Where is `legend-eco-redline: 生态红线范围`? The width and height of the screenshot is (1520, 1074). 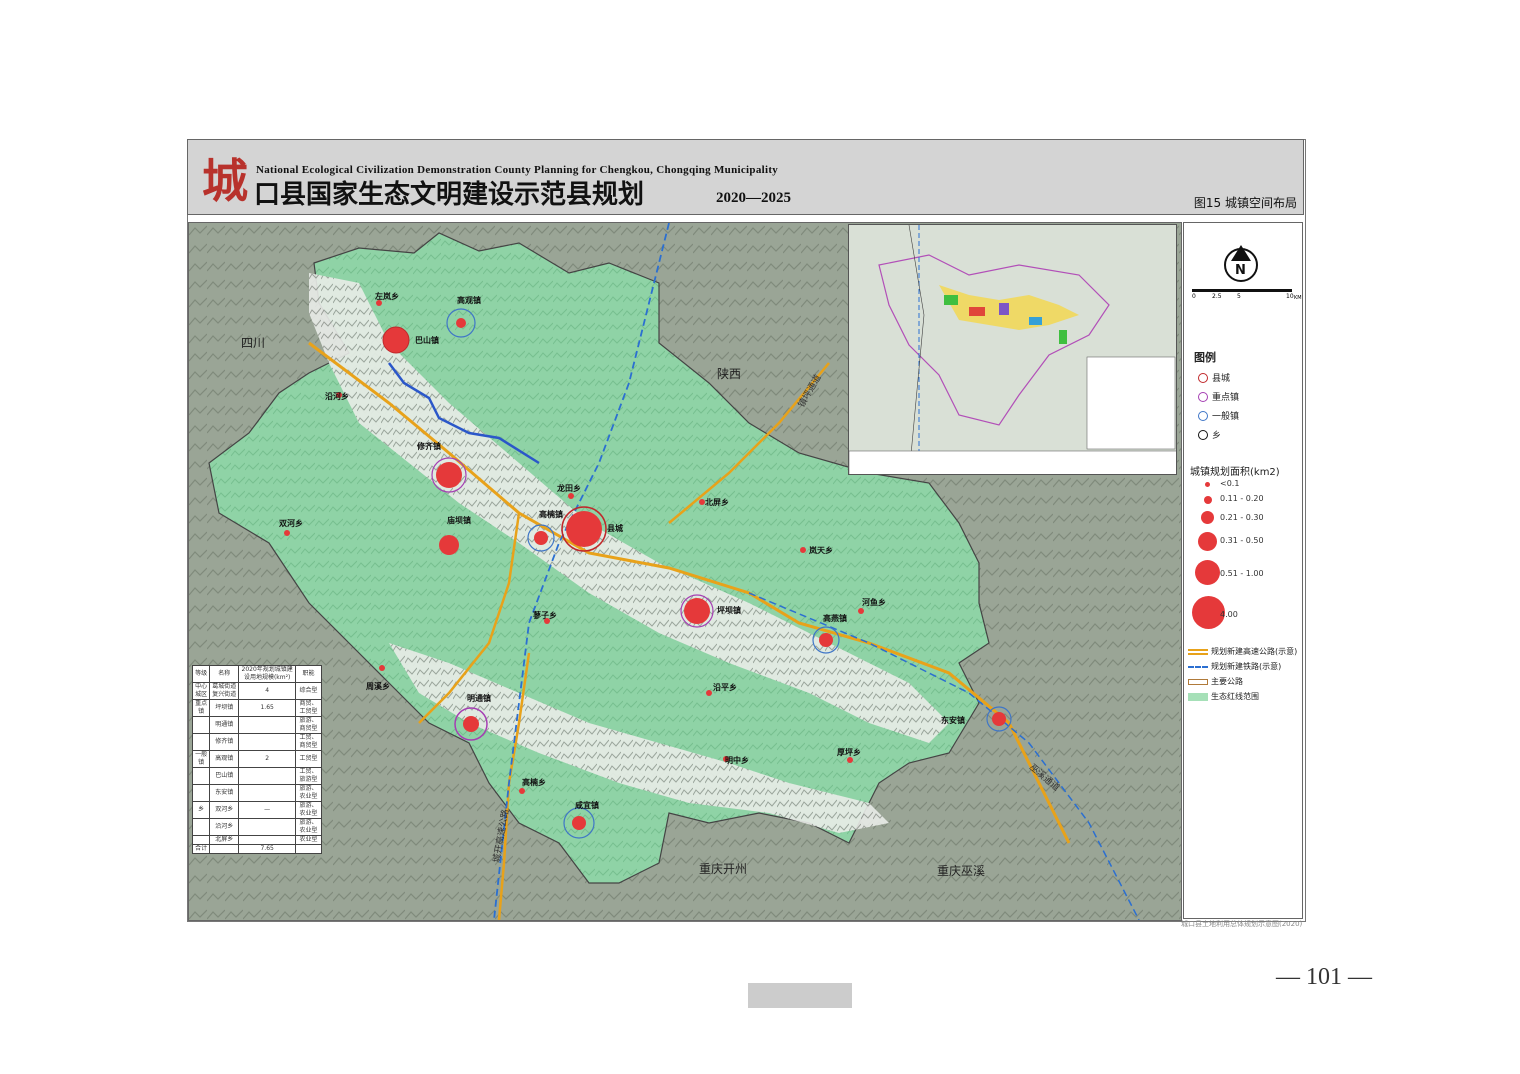 legend-eco-redline: 生态红线范围 is located at coordinates (1223, 696).